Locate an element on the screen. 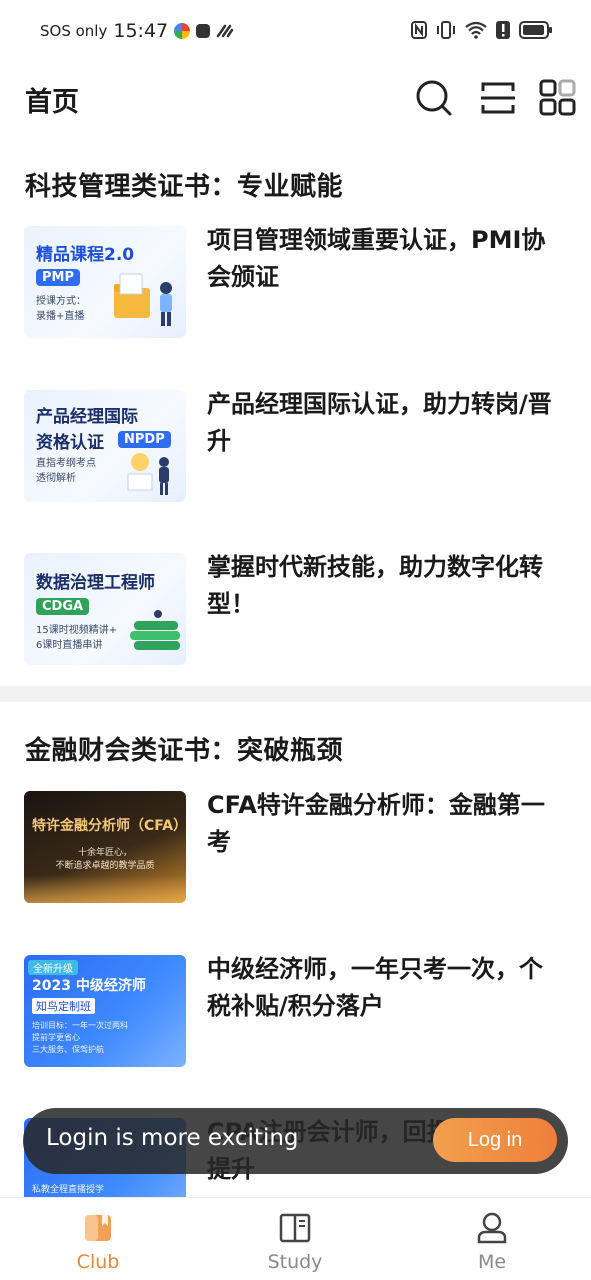  course-thumbnail-npdp: 产品经理国际 资格认证 NPDP 直指考纲考点 透彻解析 is located at coordinates (105, 446).